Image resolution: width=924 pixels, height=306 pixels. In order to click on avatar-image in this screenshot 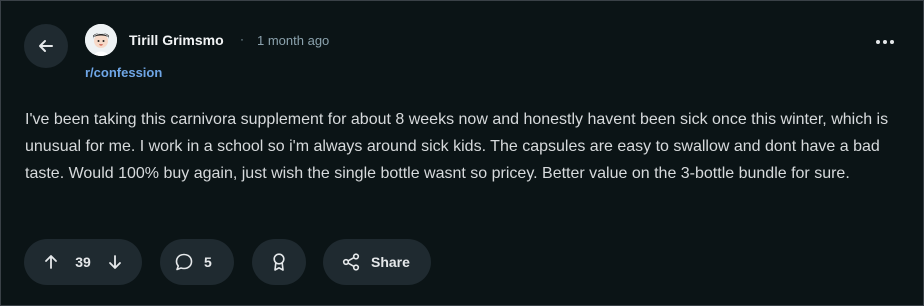, I will do `click(101, 40)`.